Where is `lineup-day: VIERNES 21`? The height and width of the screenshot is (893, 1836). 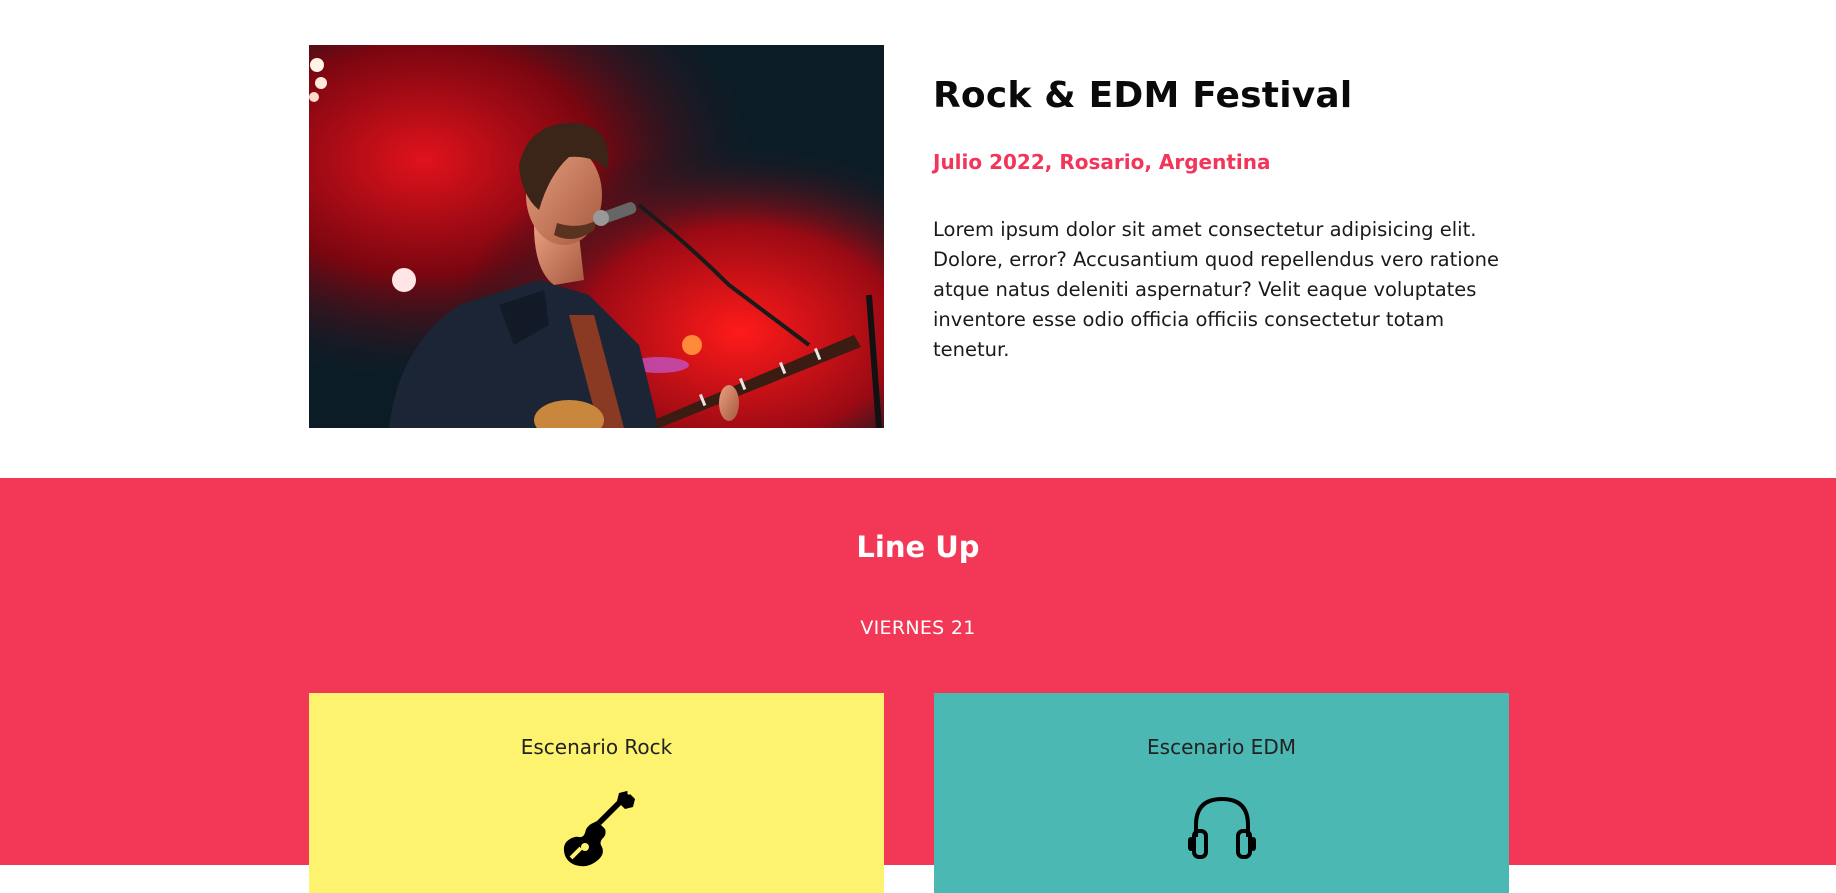
lineup-day: VIERNES 21 is located at coordinates (918, 628).